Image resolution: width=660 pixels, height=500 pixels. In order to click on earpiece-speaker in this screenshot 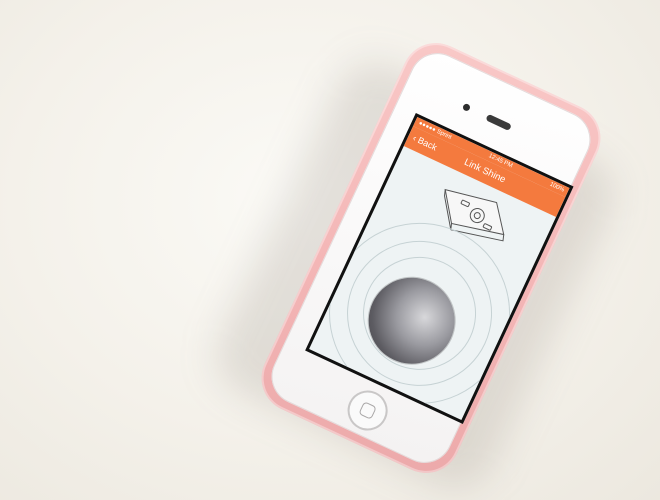, I will do `click(498, 122)`.